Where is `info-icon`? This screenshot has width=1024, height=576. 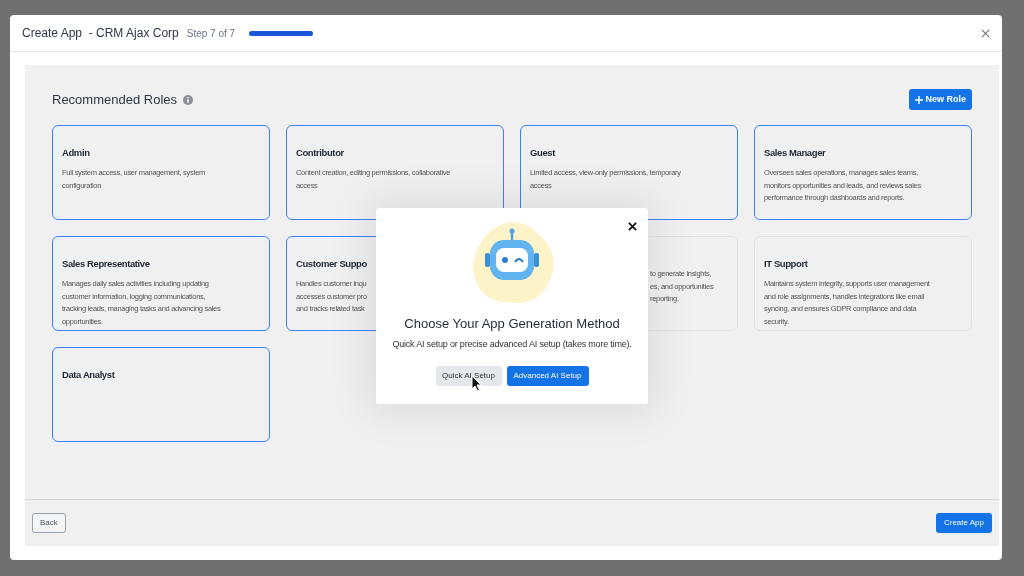
info-icon is located at coordinates (188, 99).